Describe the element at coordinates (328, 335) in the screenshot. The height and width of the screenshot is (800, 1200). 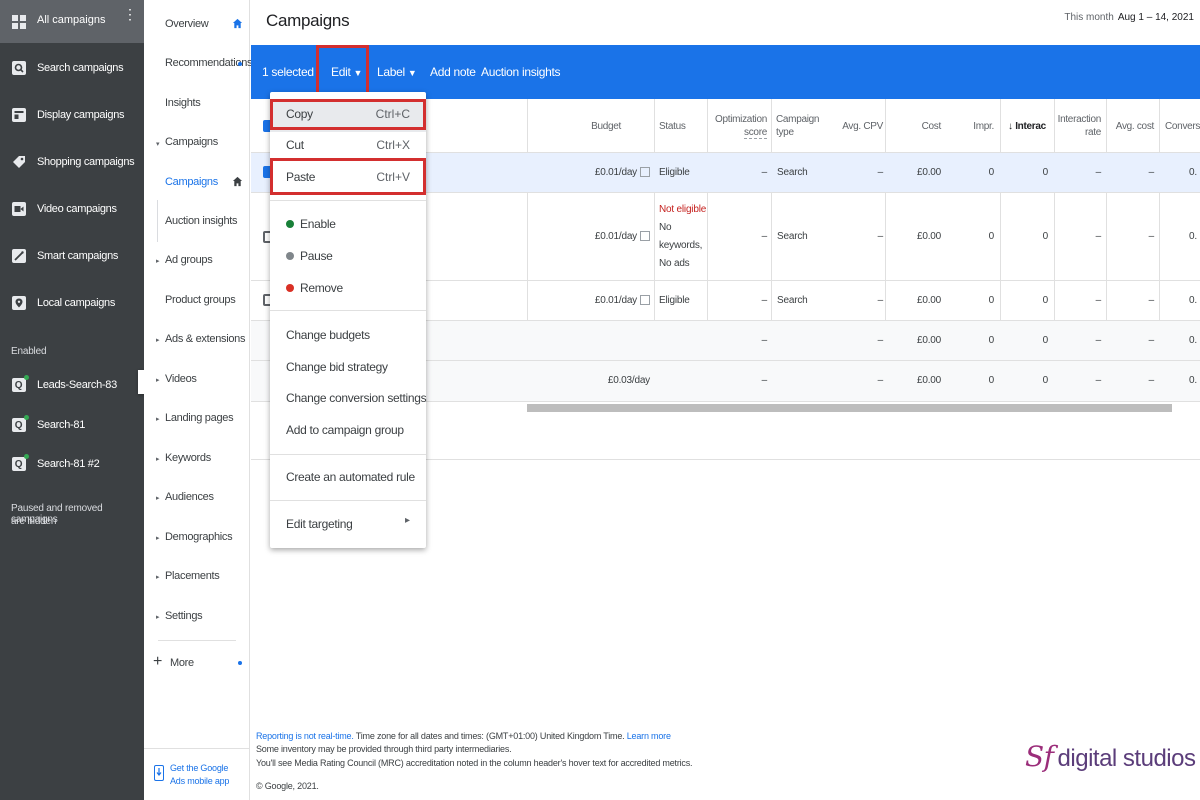
I see `menu-change-budgets: Change budgets` at that location.